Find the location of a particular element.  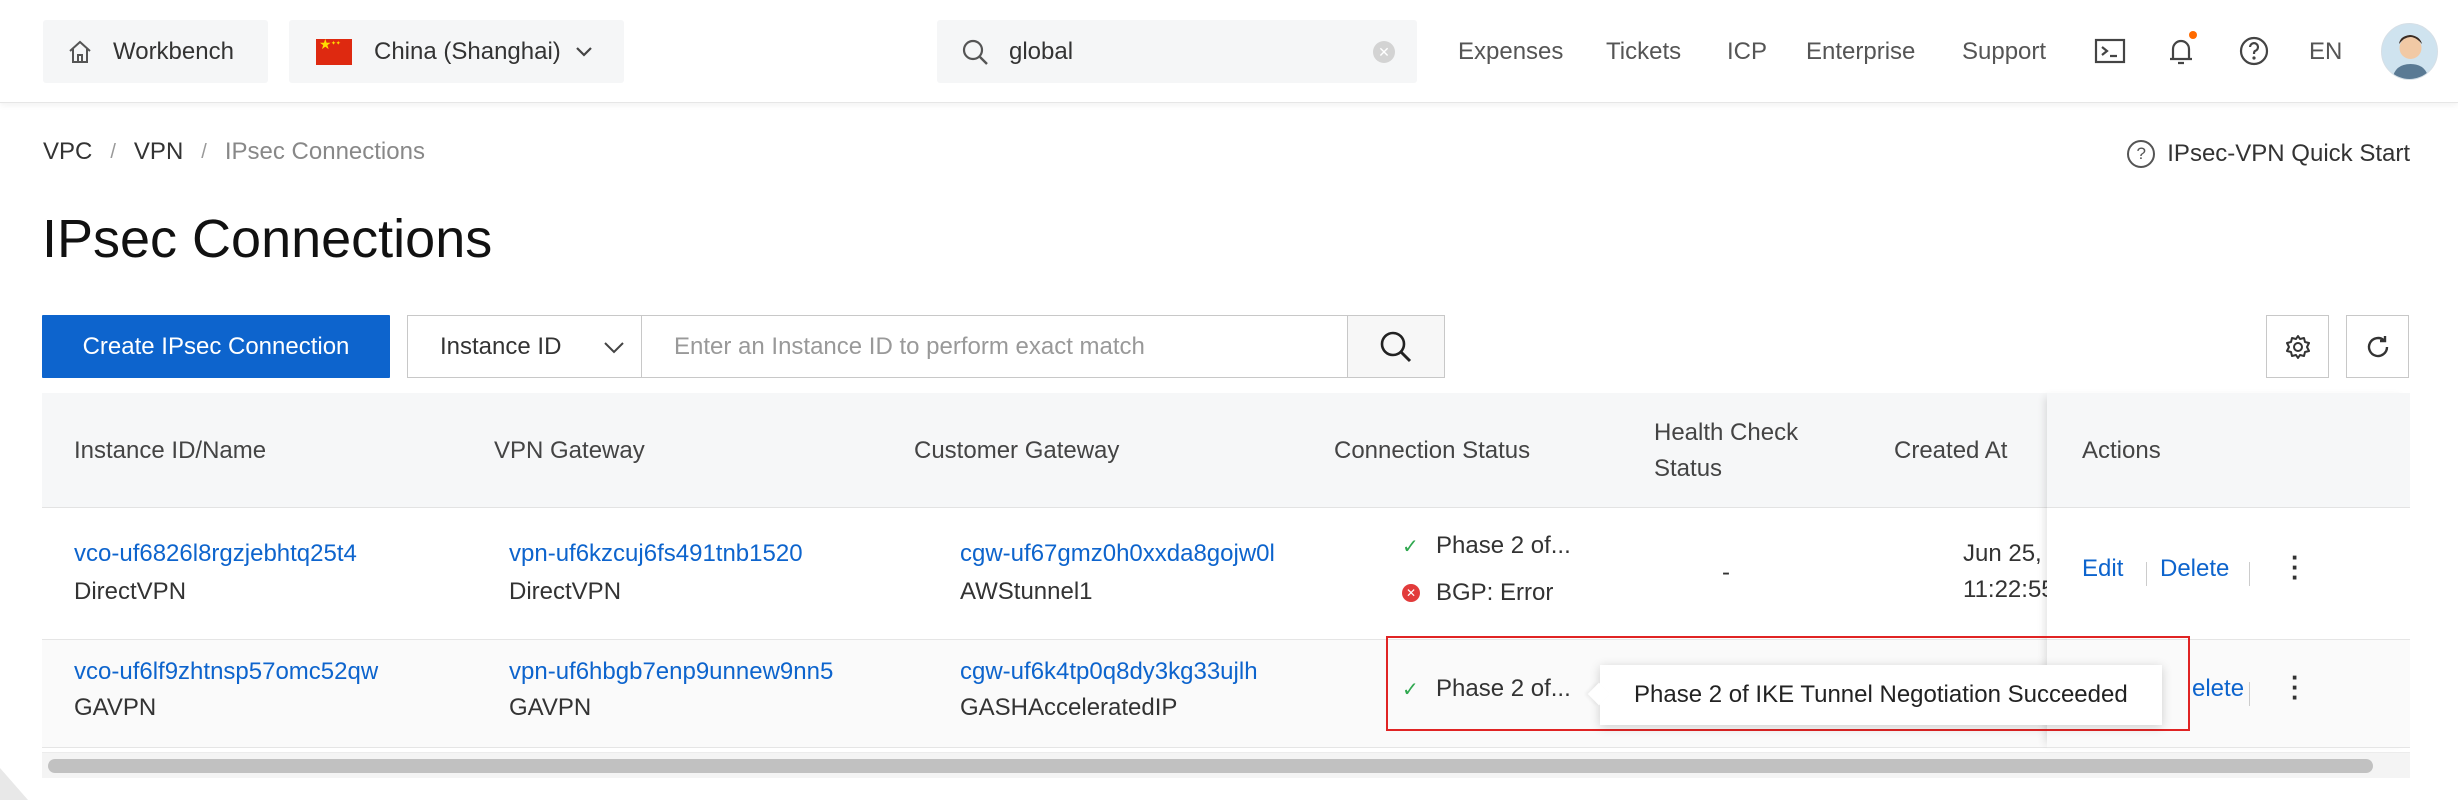

clear-search-icon: ✕ is located at coordinates (1384, 52).